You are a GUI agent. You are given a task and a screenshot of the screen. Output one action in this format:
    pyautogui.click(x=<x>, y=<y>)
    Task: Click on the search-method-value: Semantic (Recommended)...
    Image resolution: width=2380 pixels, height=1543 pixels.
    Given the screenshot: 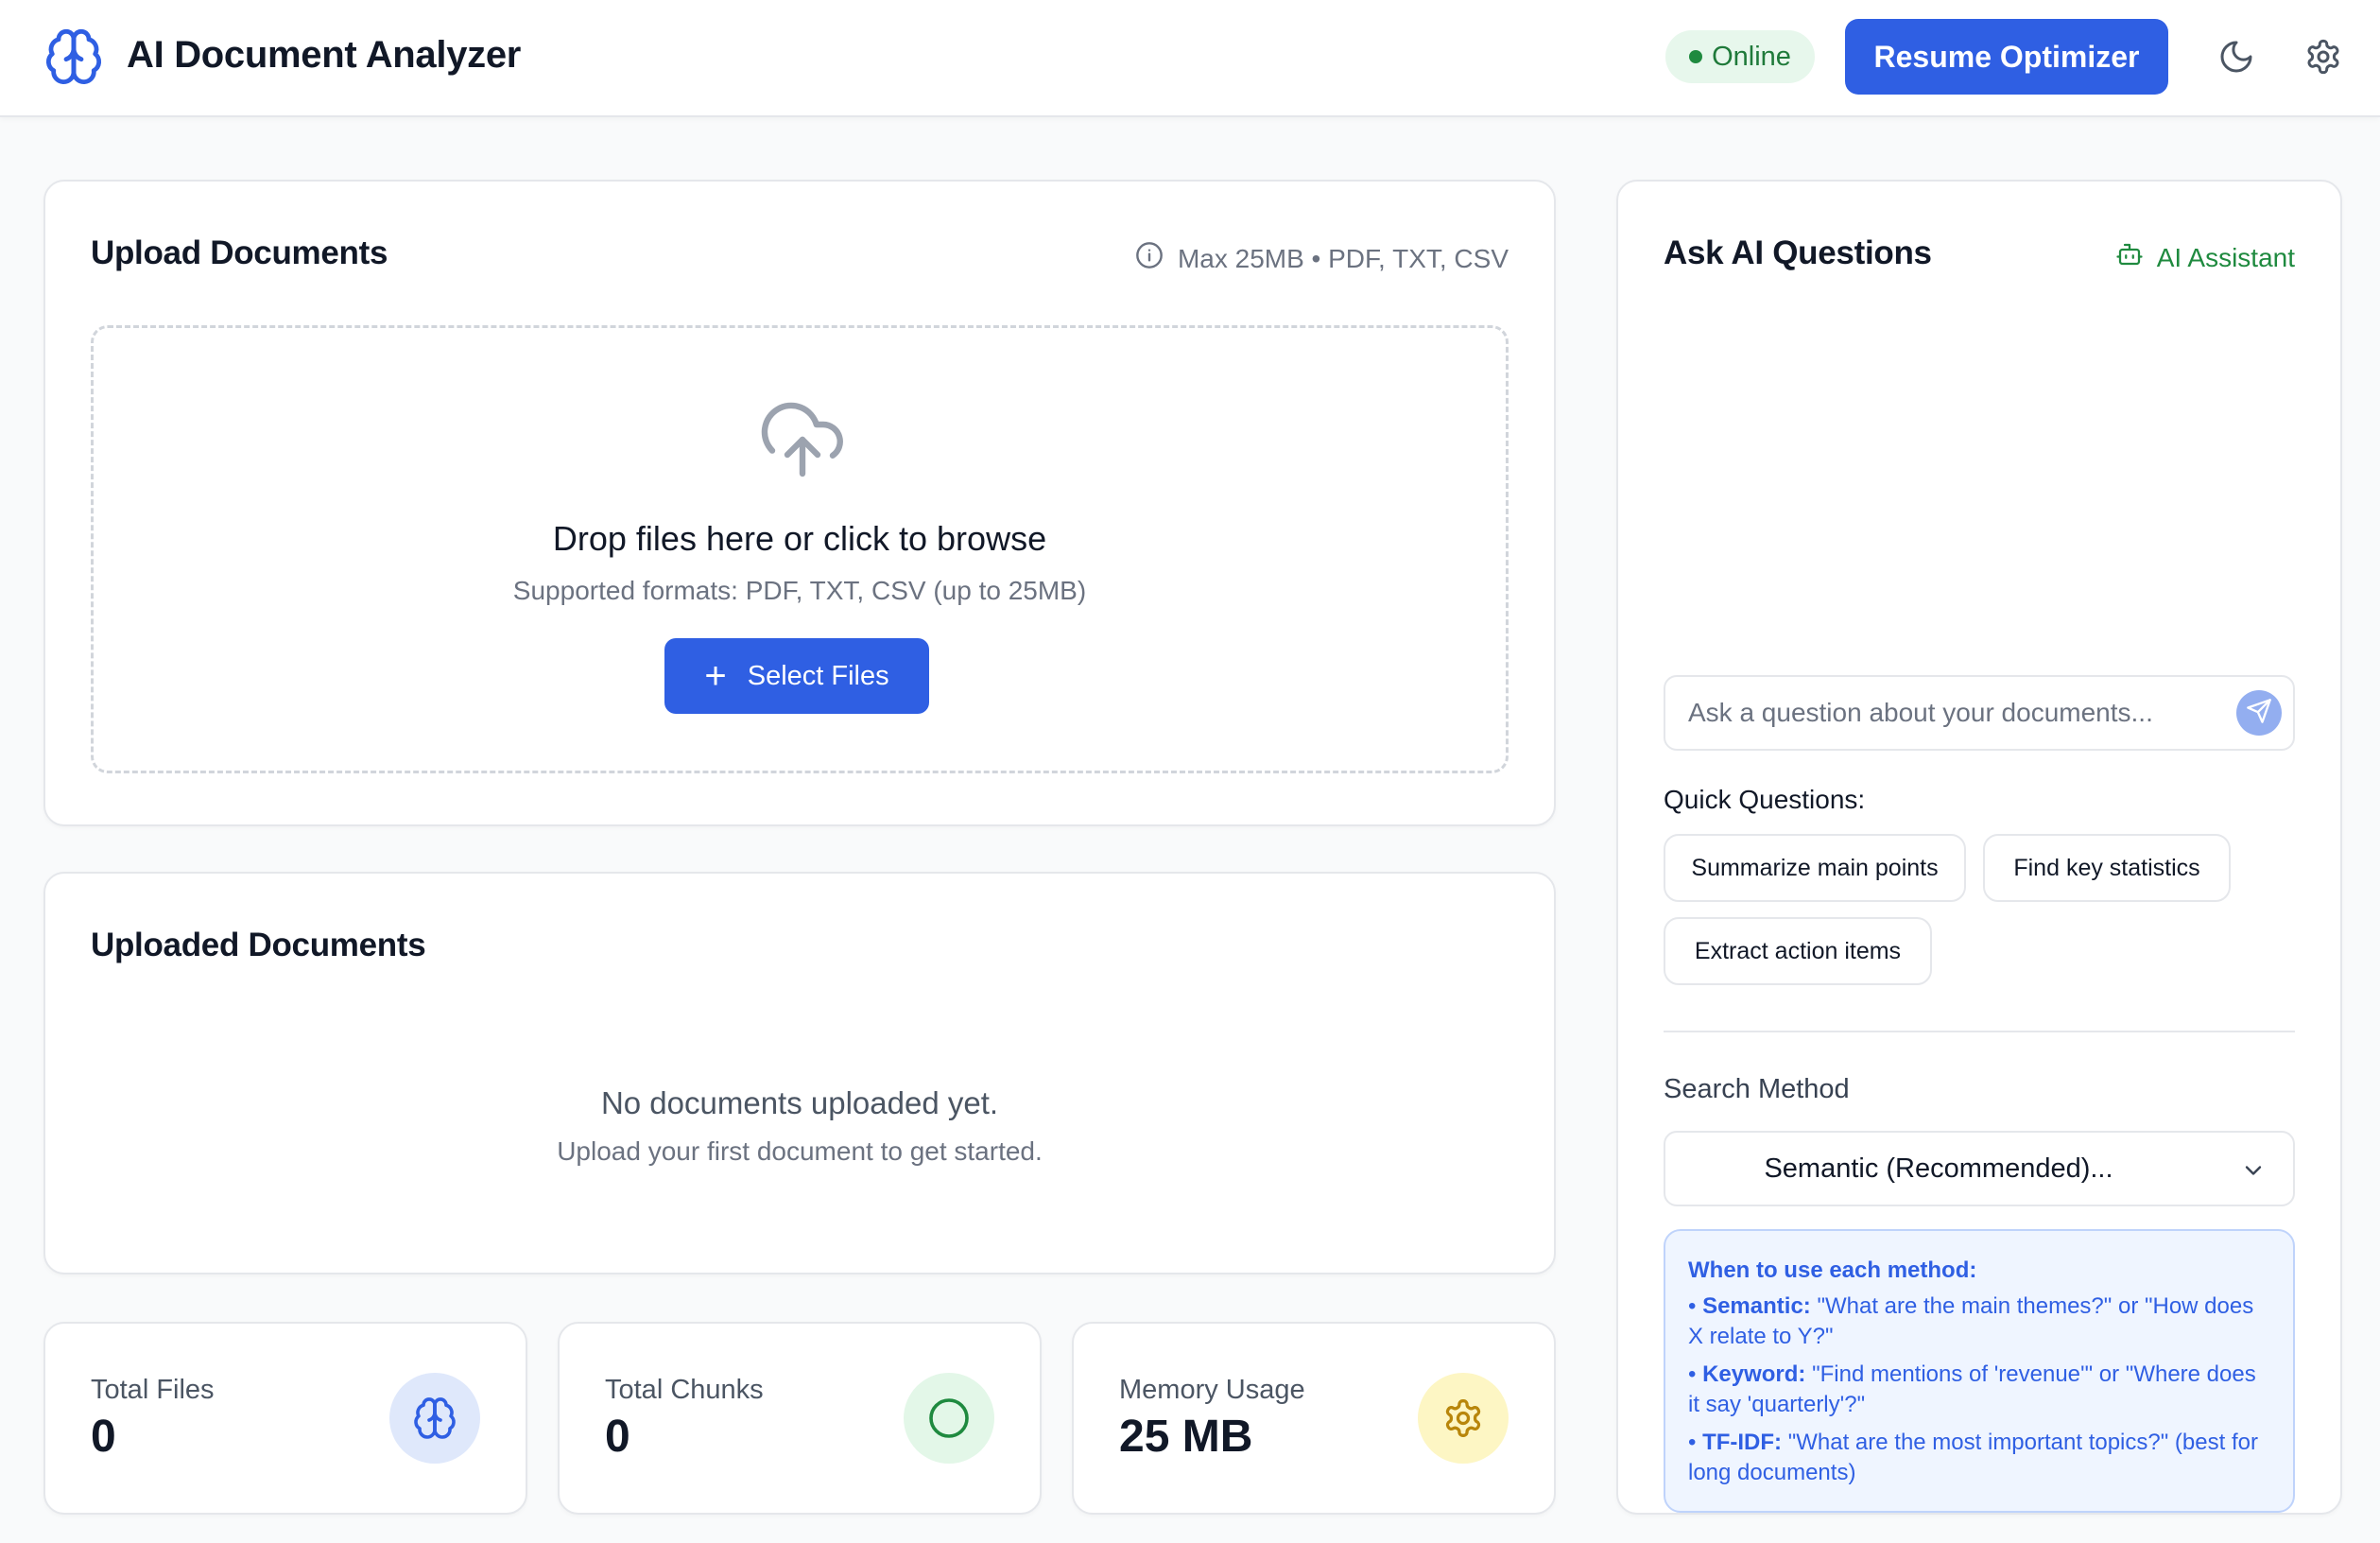 What is the action you would take?
    pyautogui.click(x=1939, y=1168)
    